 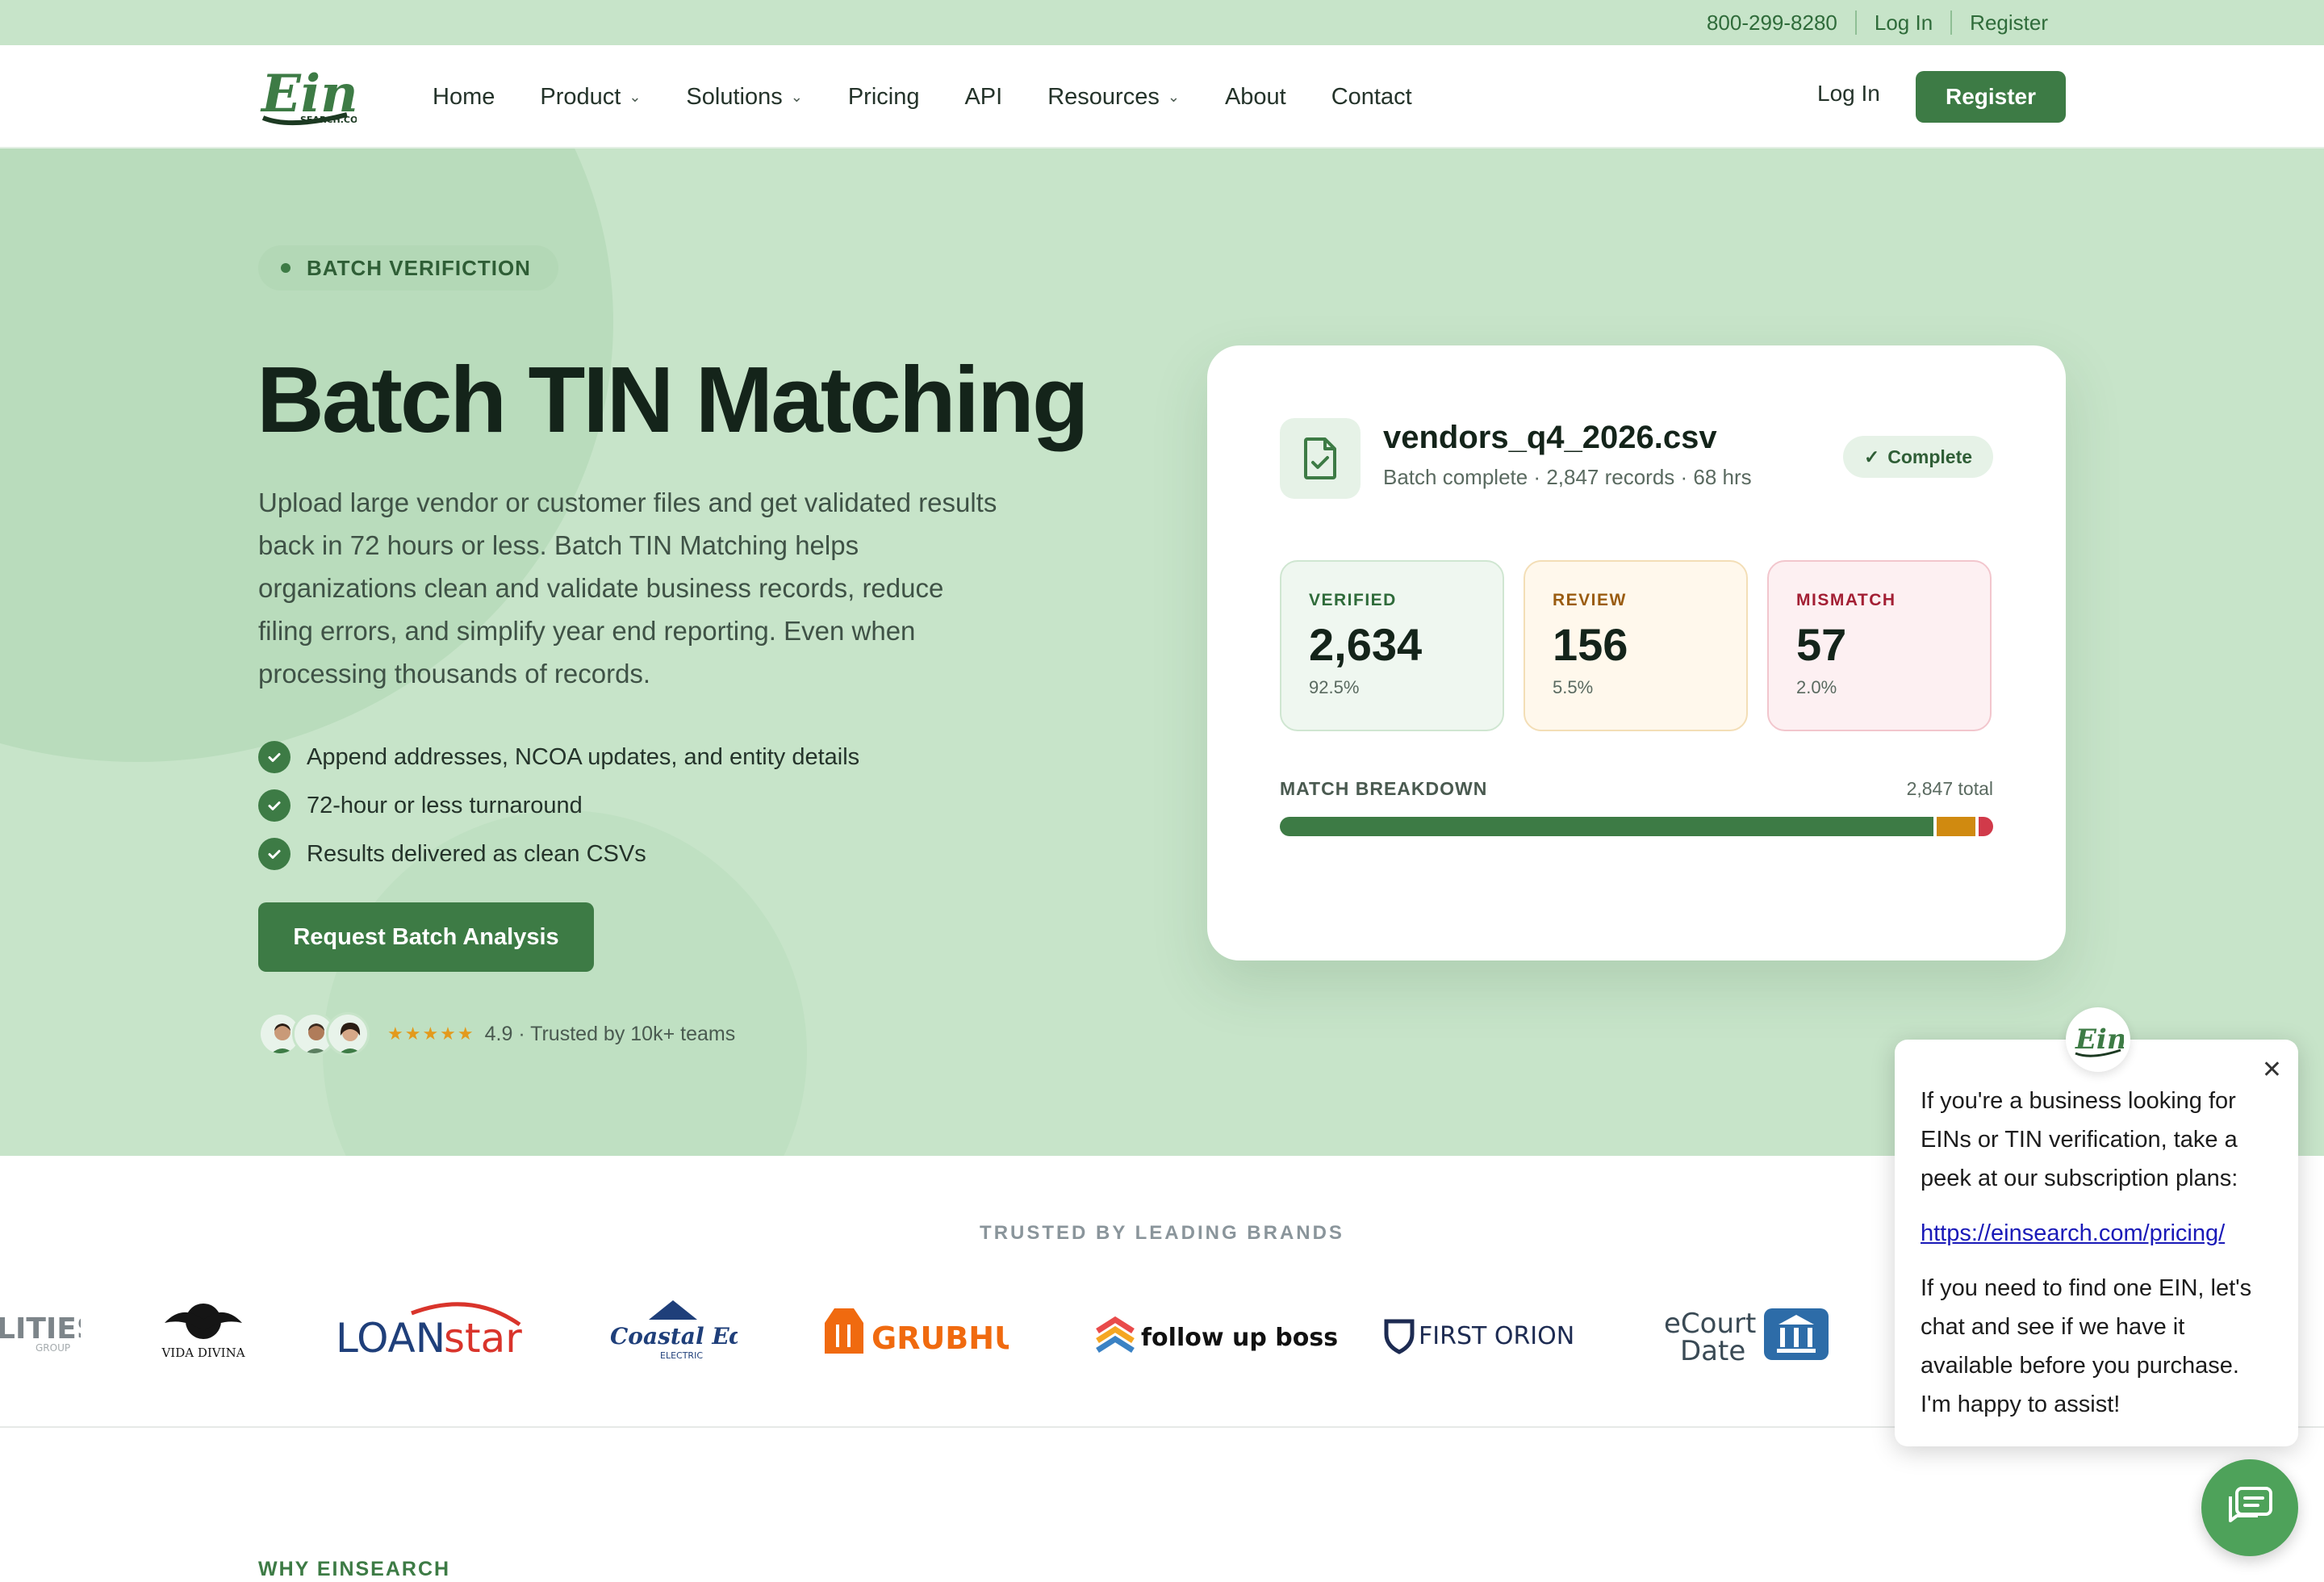 What do you see at coordinates (1636, 645) in the screenshot?
I see `stat-review: REVIEW 156 5.5%` at bounding box center [1636, 645].